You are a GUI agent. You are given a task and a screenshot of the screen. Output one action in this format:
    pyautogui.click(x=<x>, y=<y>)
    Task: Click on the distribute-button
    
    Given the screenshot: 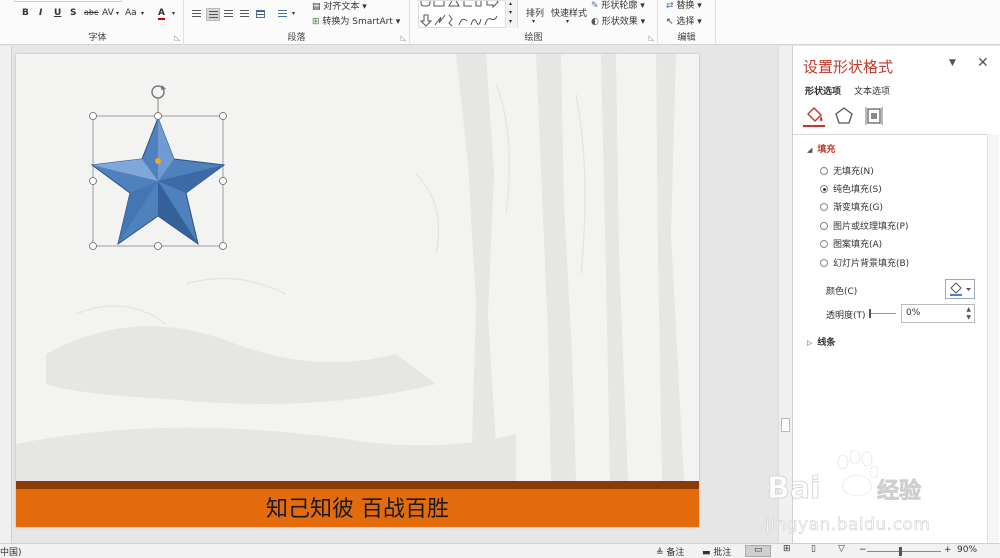 What is the action you would take?
    pyautogui.click(x=261, y=14)
    